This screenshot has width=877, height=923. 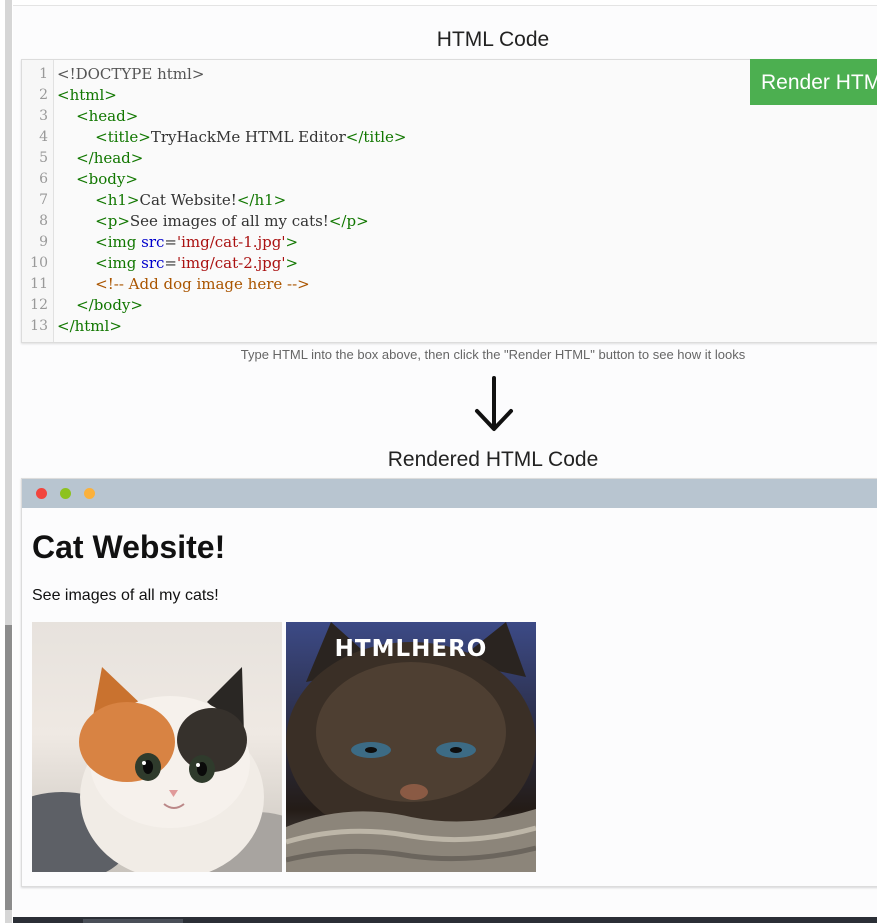 What do you see at coordinates (39, 305) in the screenshot?
I see `line-number: 12` at bounding box center [39, 305].